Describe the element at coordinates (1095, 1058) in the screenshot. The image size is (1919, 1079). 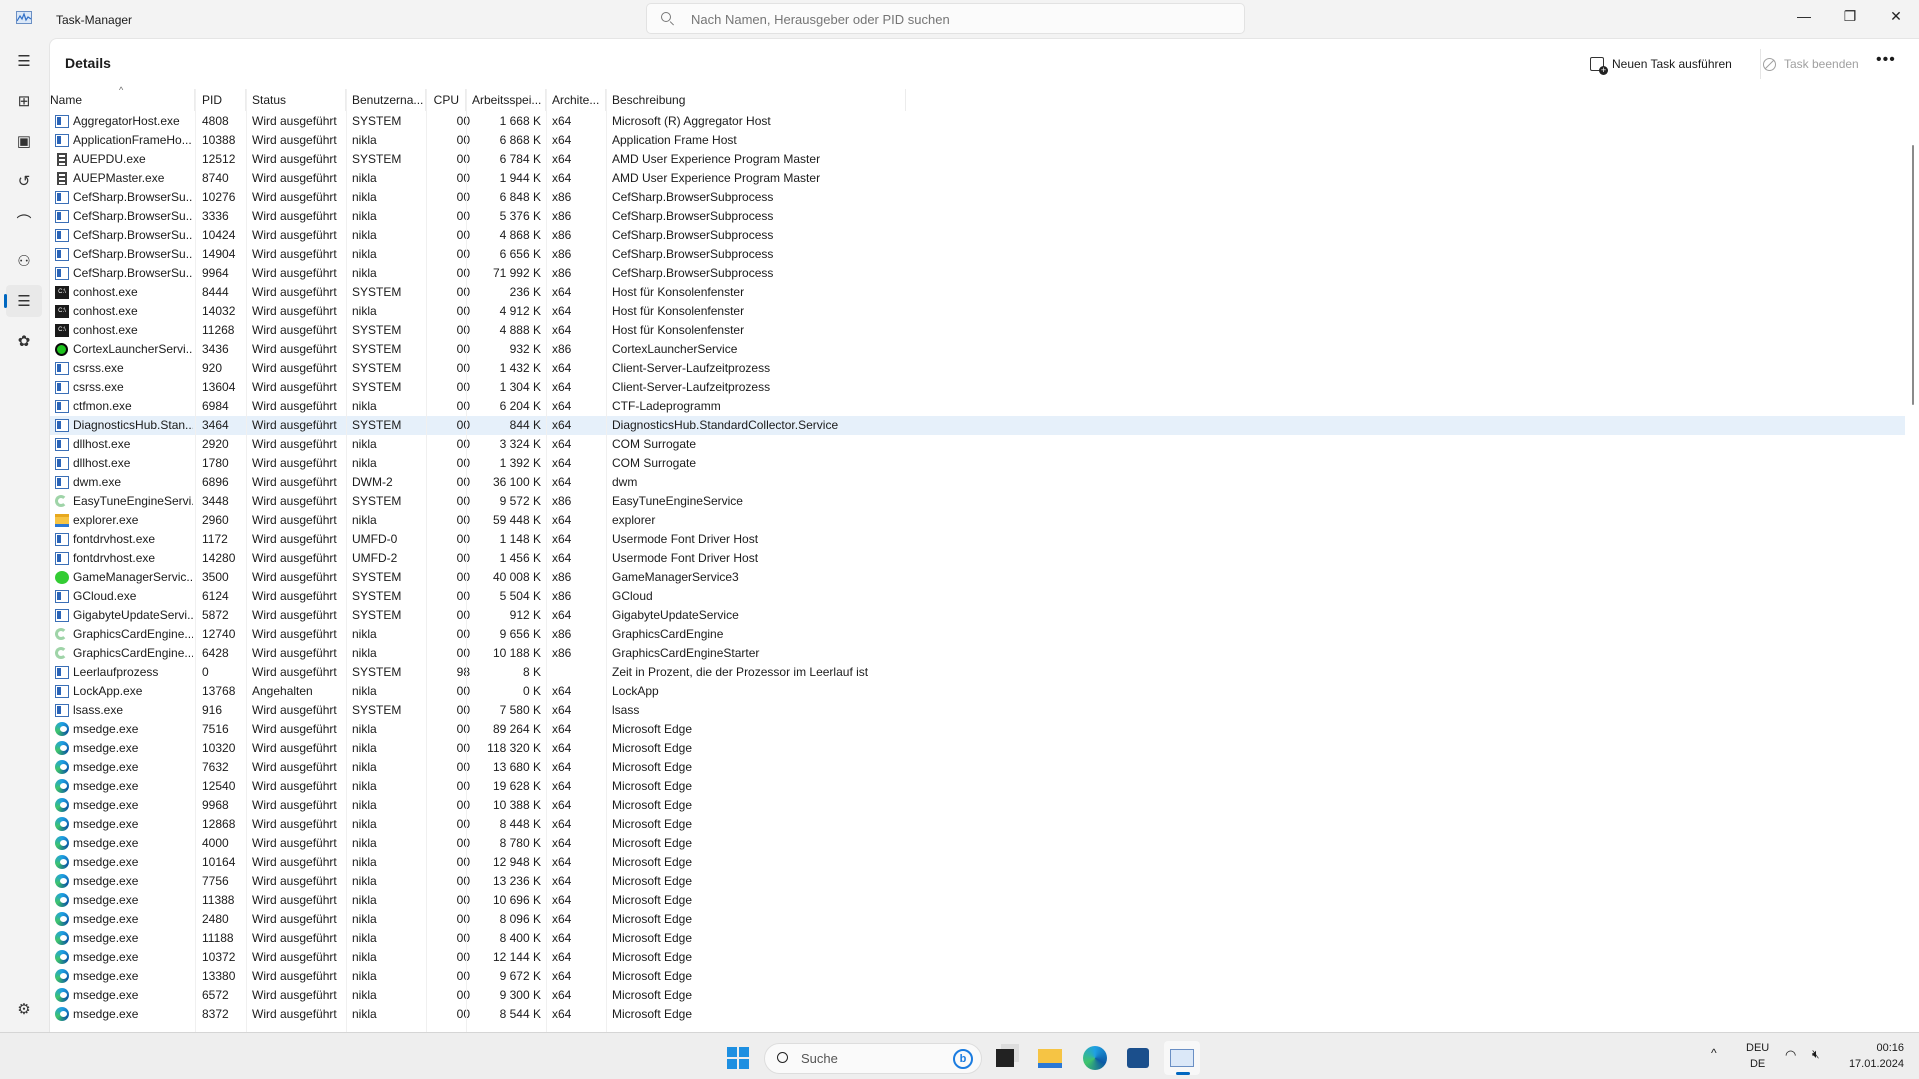
I see `edge-icon` at that location.